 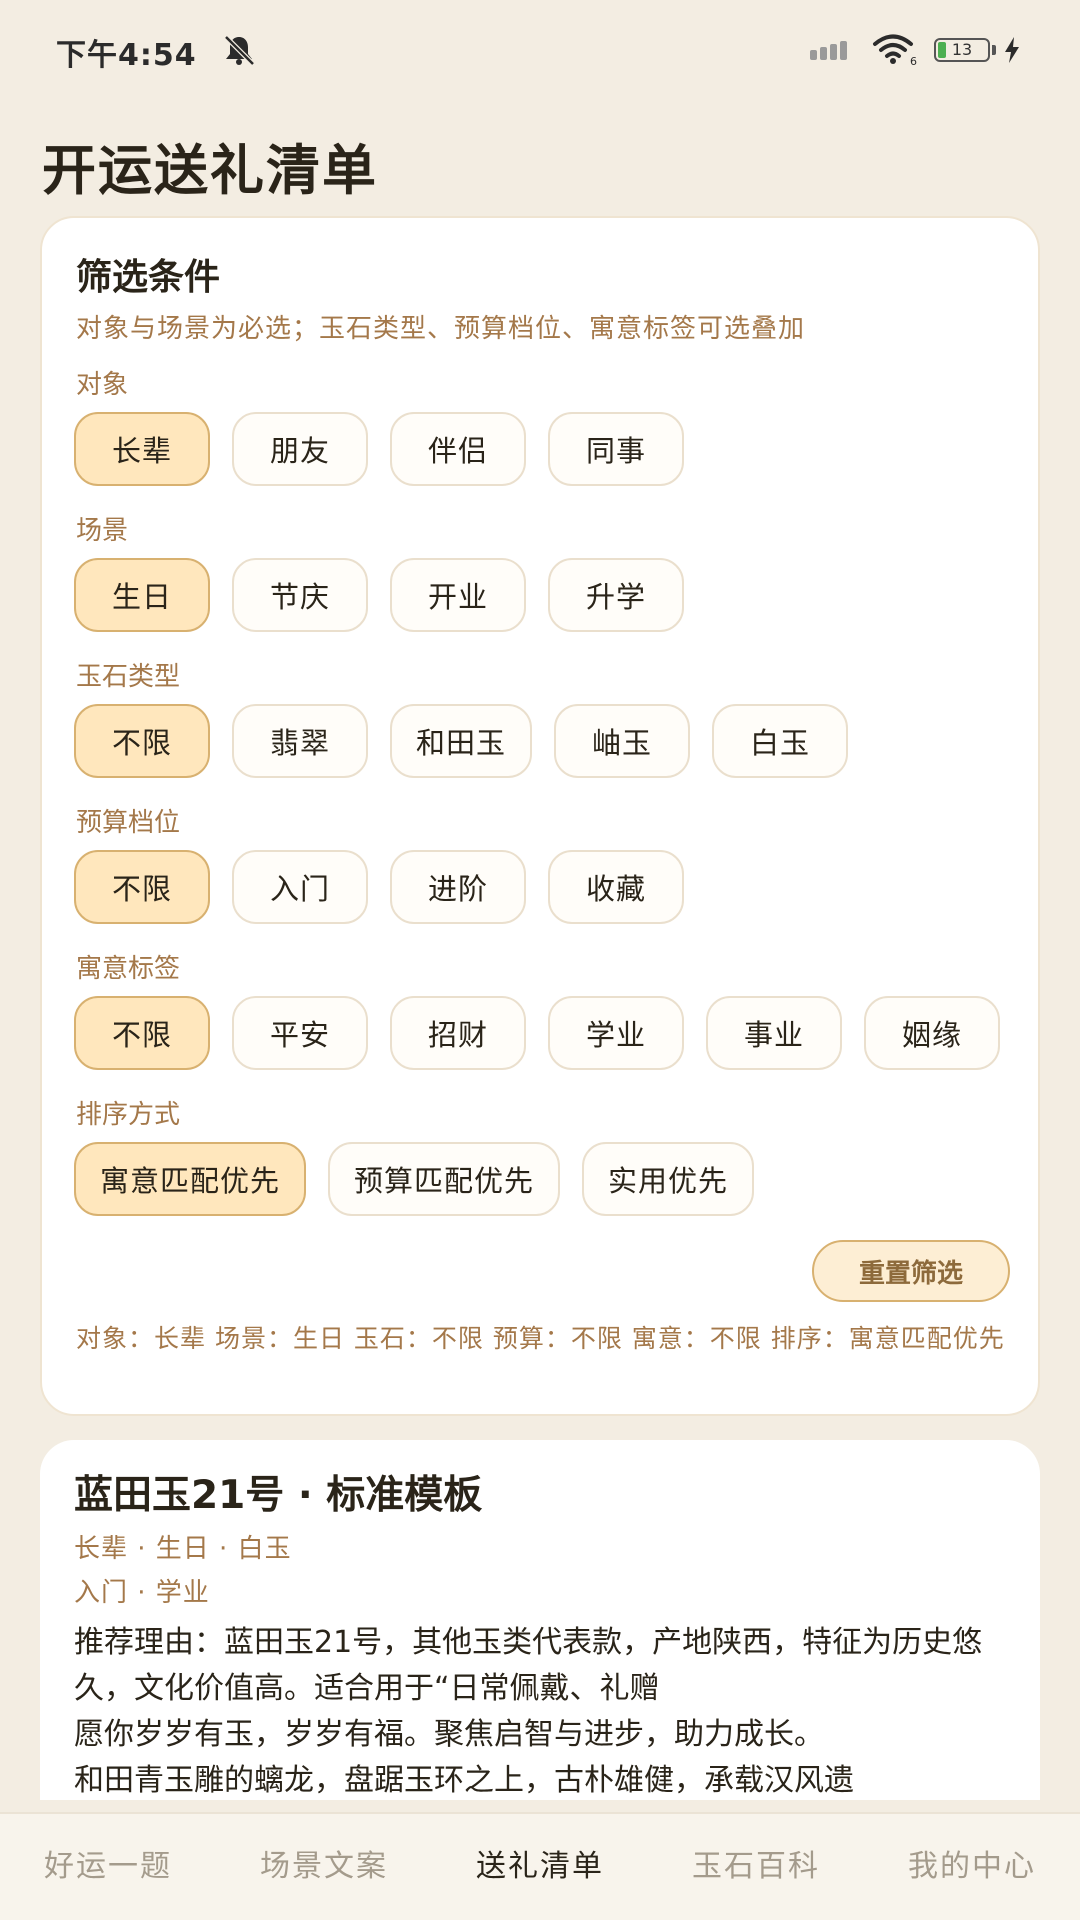 I want to click on battery-cap, so click(x=994, y=50).